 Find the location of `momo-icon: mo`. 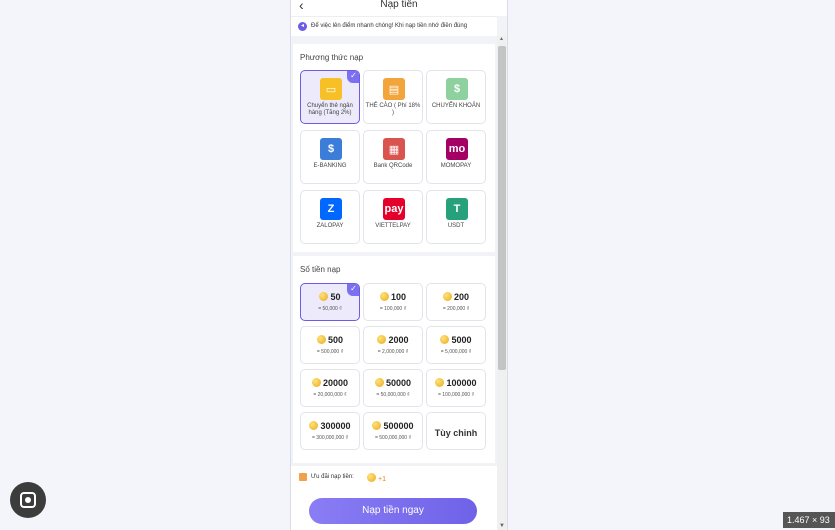

momo-icon: mo is located at coordinates (457, 149).